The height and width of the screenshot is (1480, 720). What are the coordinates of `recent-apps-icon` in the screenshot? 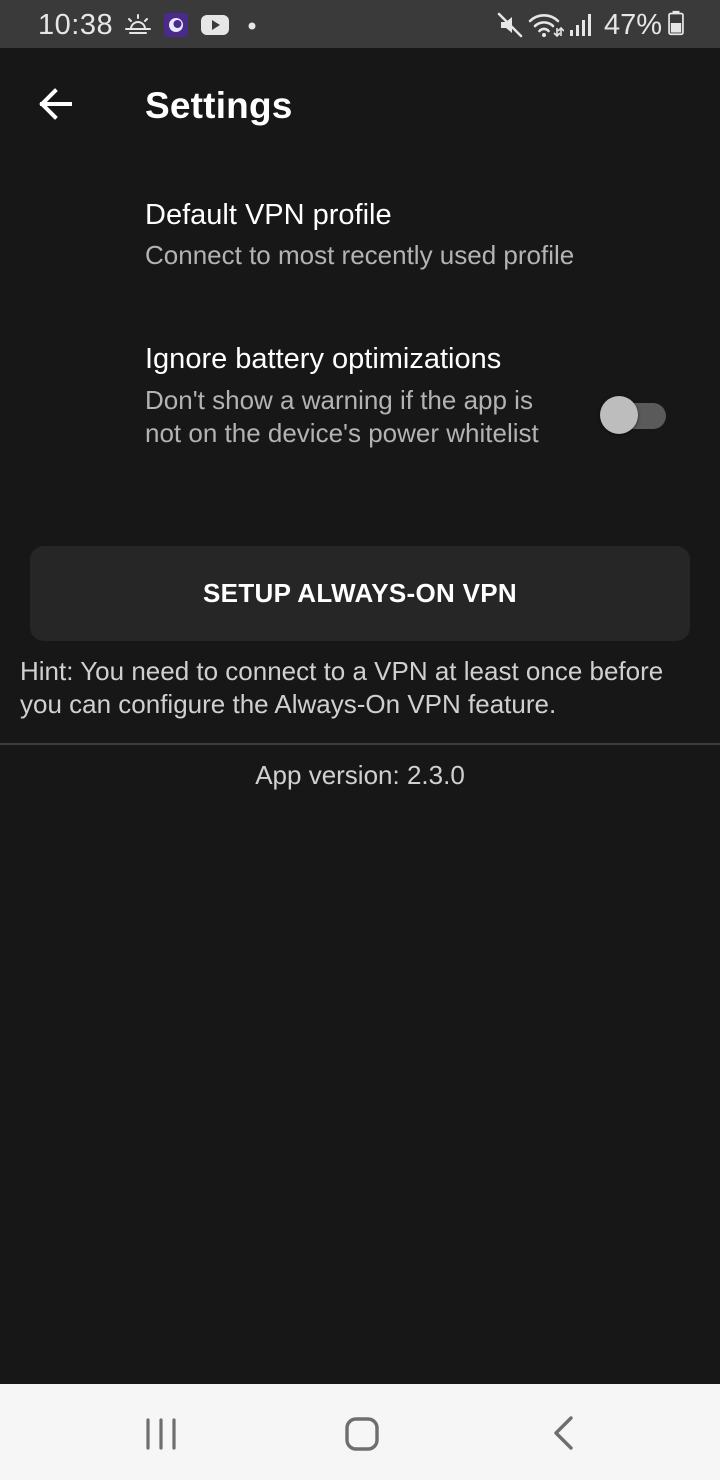 It's located at (161, 1434).